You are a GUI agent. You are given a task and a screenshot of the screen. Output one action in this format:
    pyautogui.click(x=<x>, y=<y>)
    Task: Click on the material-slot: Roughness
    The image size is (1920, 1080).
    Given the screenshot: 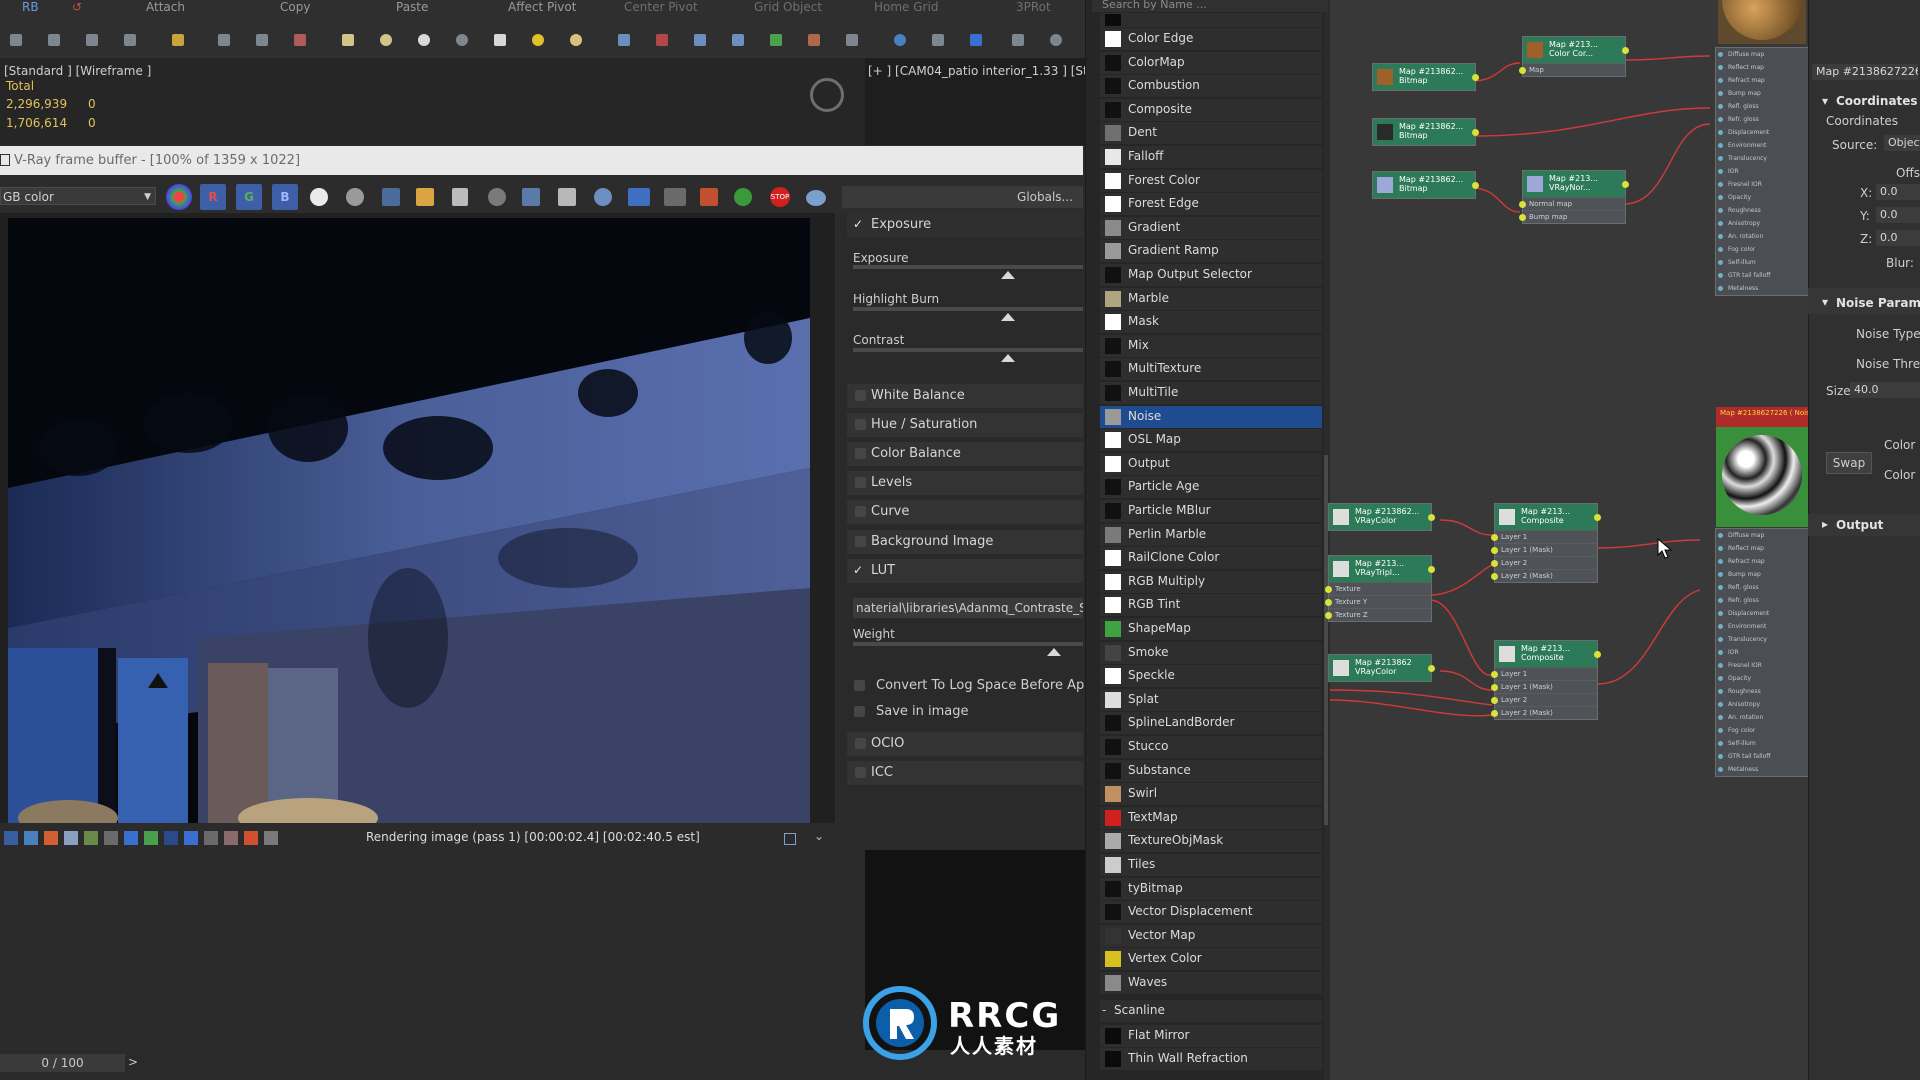 What is the action you would take?
    pyautogui.click(x=1762, y=691)
    